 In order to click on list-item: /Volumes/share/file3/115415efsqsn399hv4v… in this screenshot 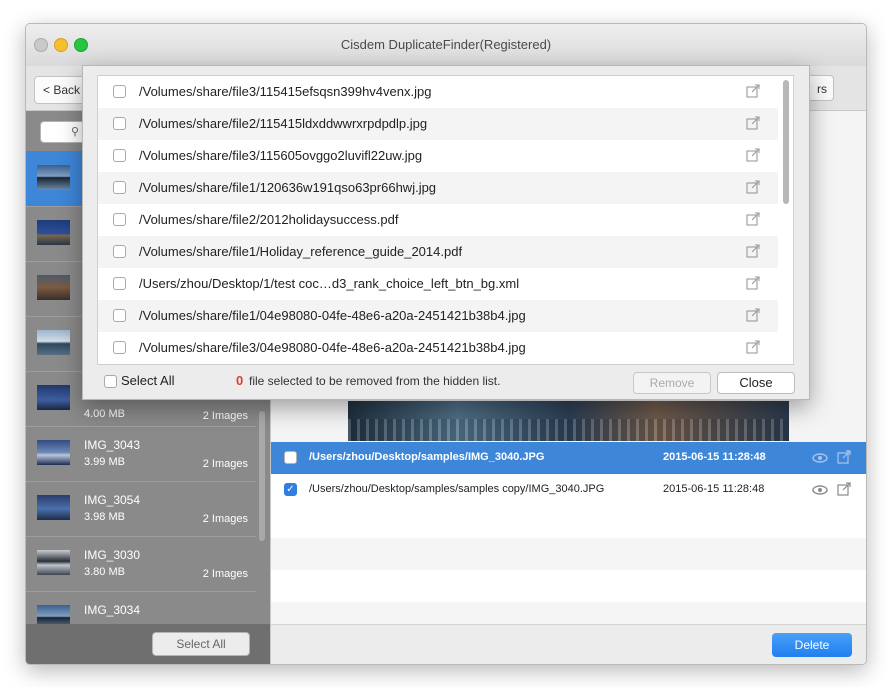, I will do `click(438, 92)`.